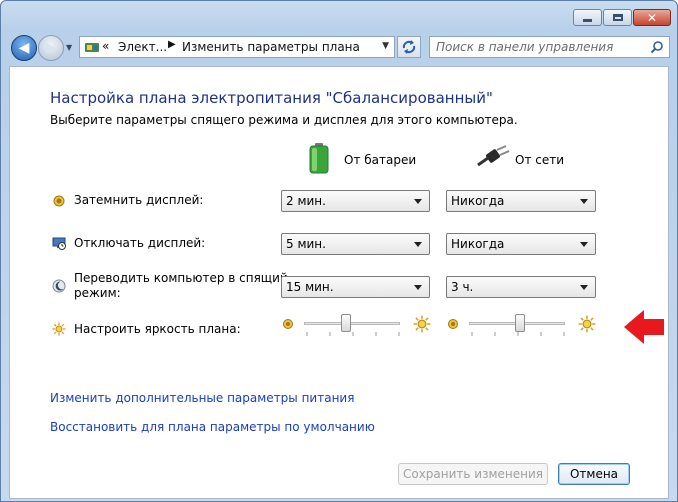 Image resolution: width=678 pixels, height=502 pixels. What do you see at coordinates (355, 201) in the screenshot?
I see `dim-display-battery-select: 2 мин.` at bounding box center [355, 201].